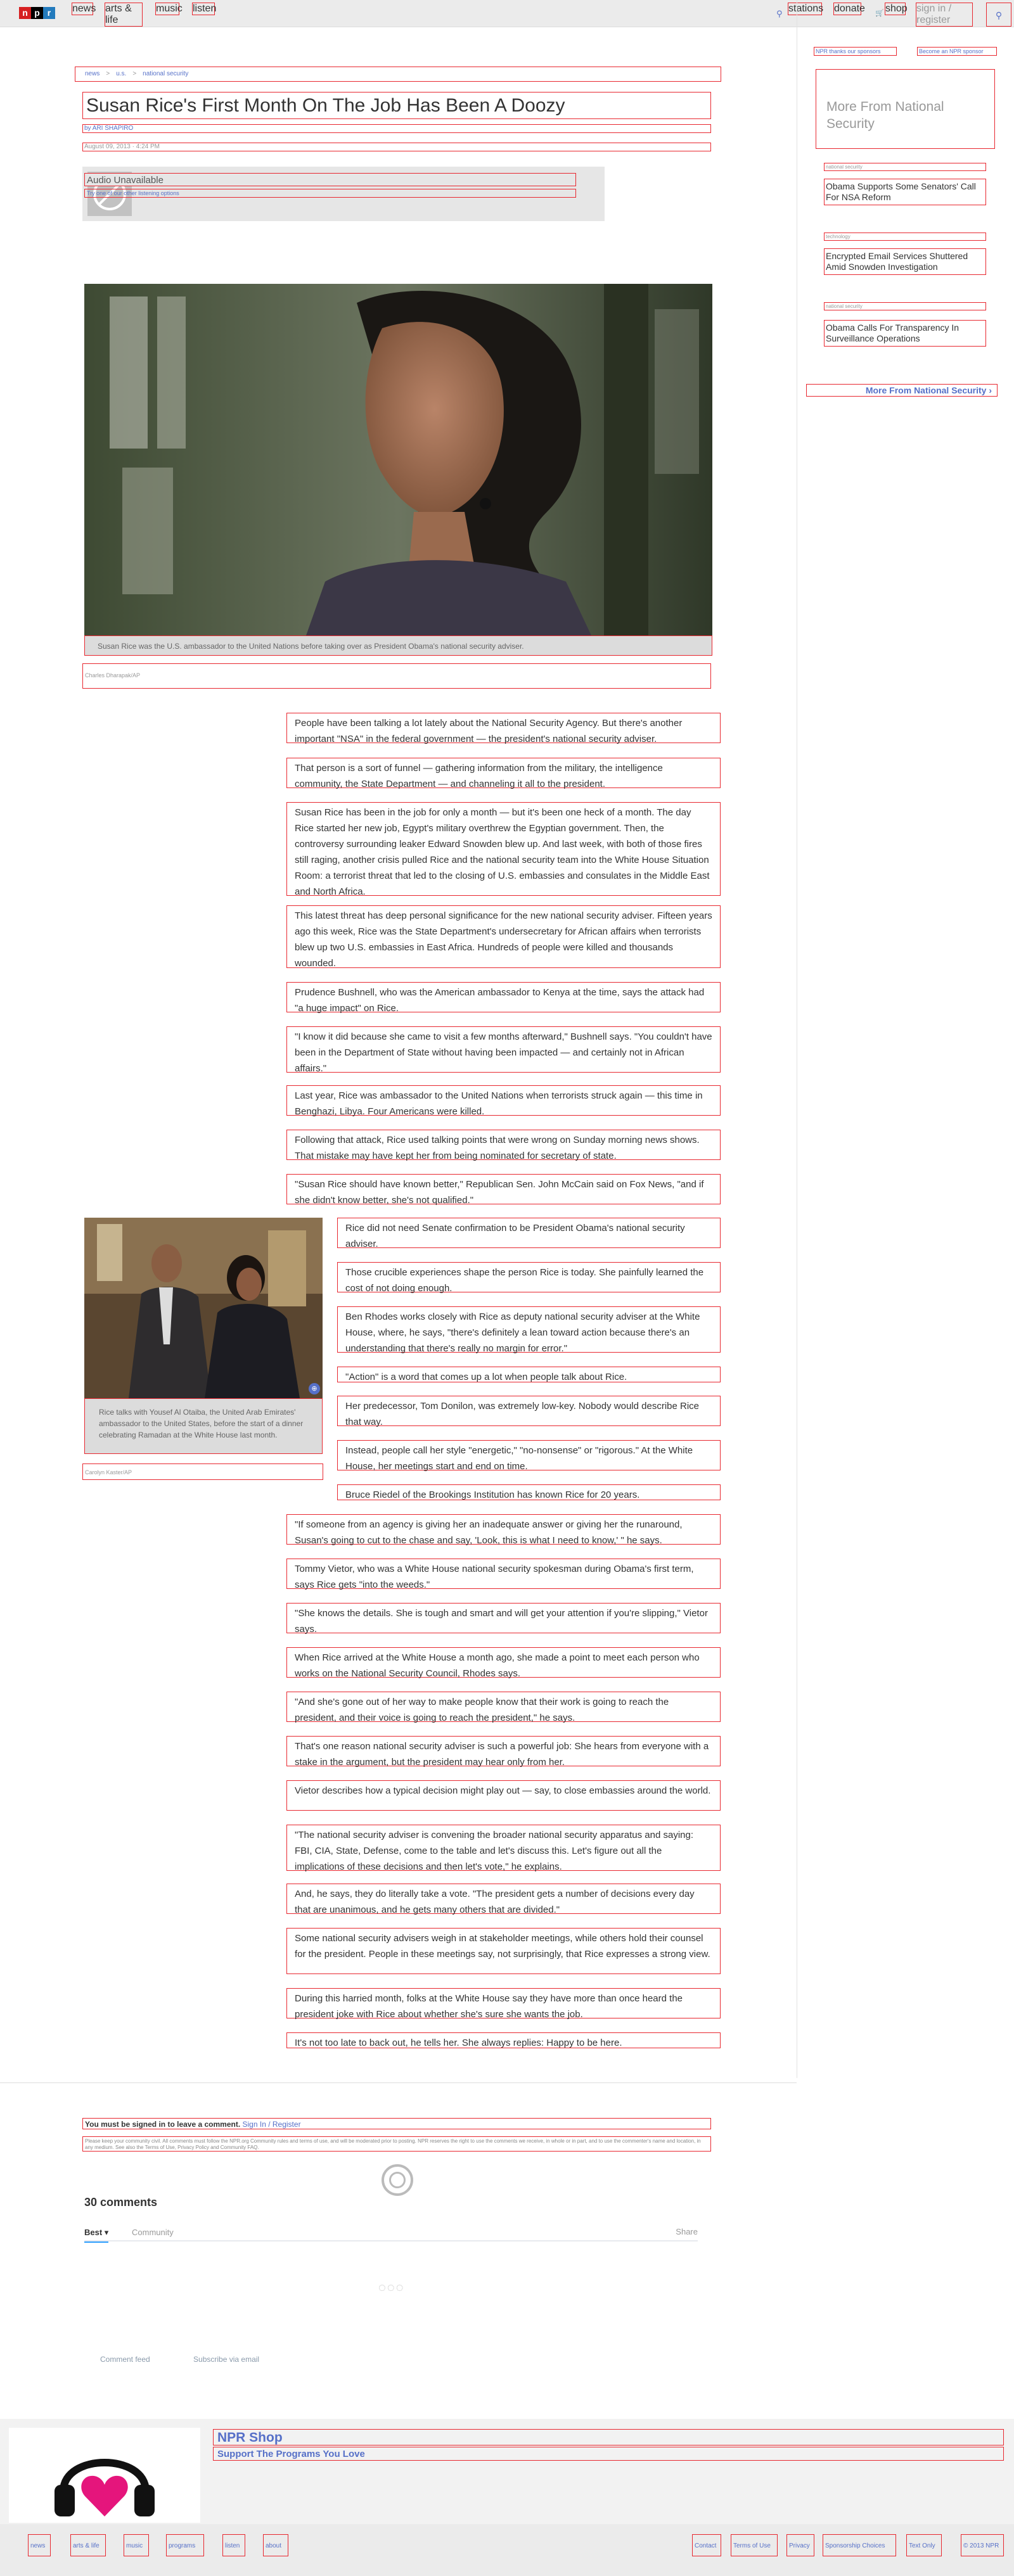 This screenshot has width=1014, height=2576. Describe the element at coordinates (396, 147) in the screenshot. I see `dateline: August 09, 2013 · 4:24 PM` at that location.